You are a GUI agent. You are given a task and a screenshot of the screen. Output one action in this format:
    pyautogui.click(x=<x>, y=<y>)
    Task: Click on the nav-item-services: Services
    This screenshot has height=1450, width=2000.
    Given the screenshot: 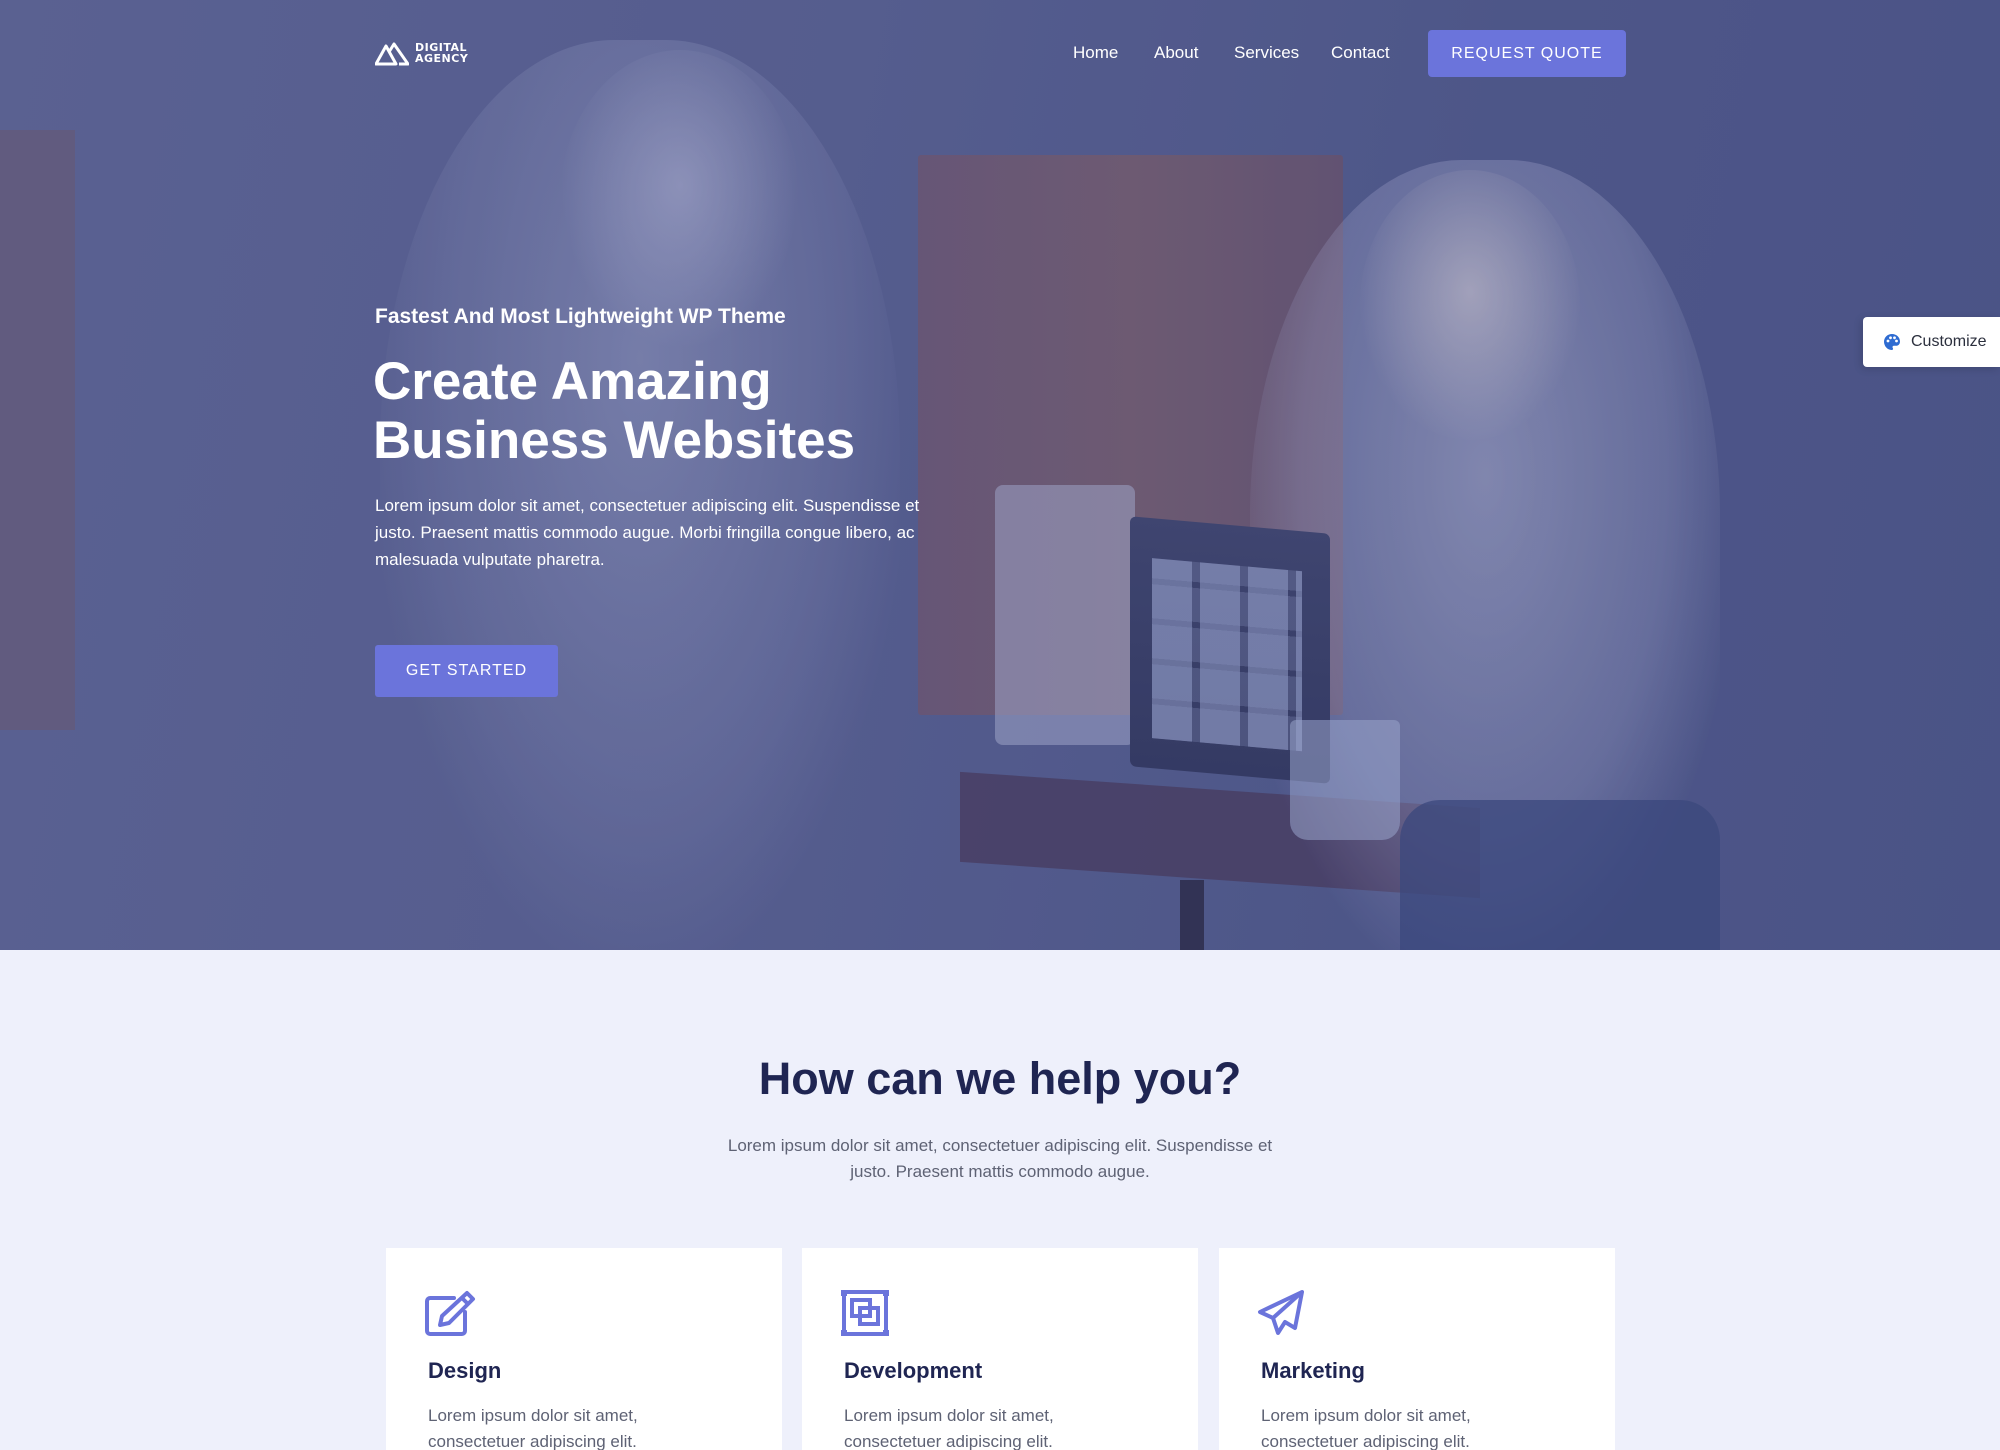 What is the action you would take?
    pyautogui.click(x=1266, y=53)
    